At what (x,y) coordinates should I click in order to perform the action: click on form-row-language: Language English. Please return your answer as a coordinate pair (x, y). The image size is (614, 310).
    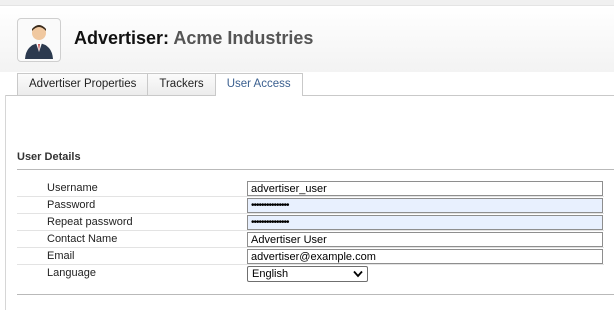
    Looking at the image, I should click on (315, 273).